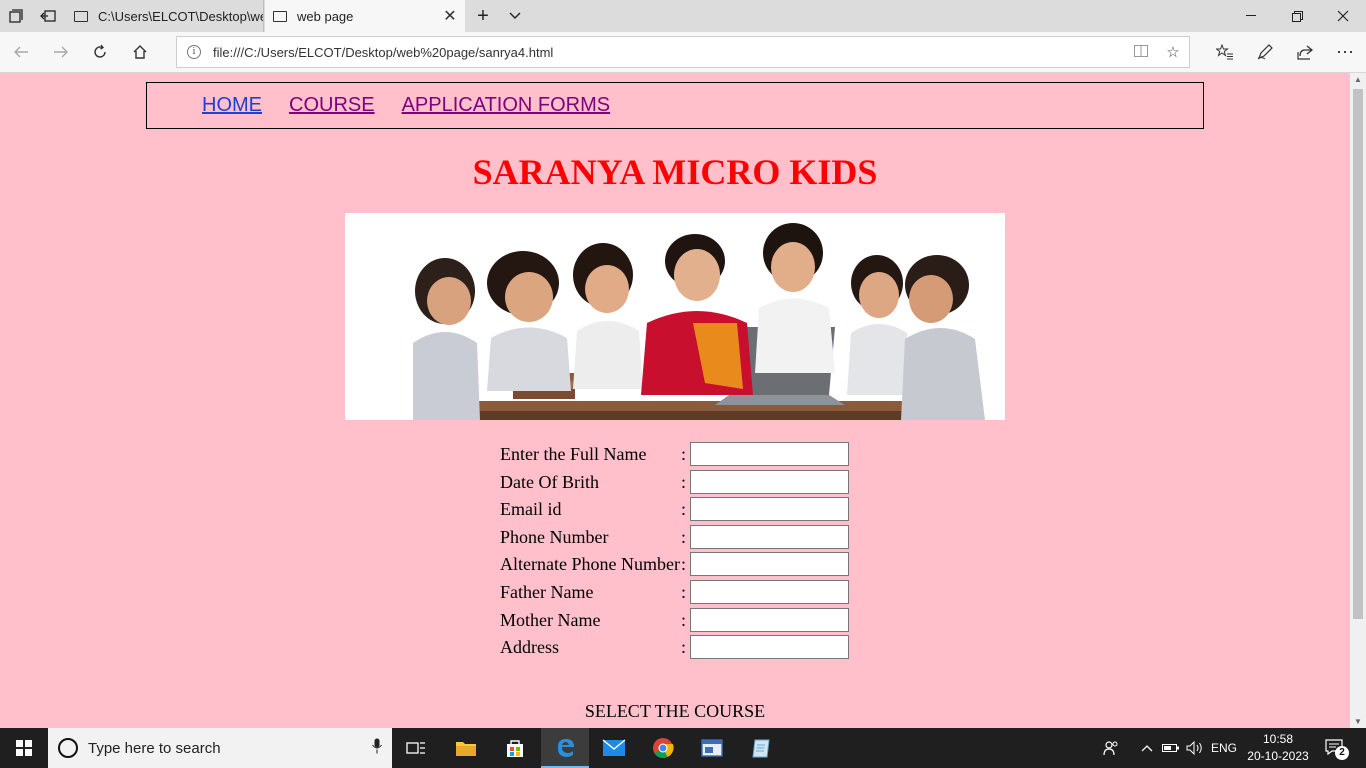  I want to click on tab-manager-icon, so click(16, 16).